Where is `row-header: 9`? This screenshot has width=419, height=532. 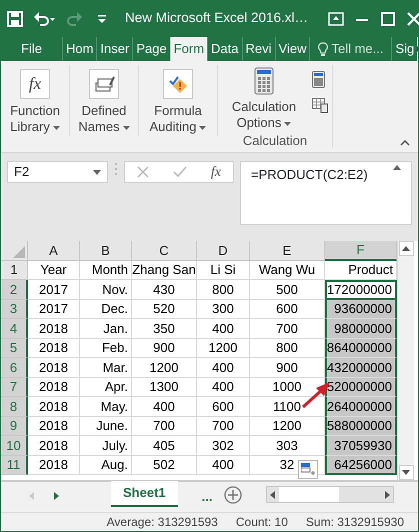
row-header: 9 is located at coordinates (14, 426).